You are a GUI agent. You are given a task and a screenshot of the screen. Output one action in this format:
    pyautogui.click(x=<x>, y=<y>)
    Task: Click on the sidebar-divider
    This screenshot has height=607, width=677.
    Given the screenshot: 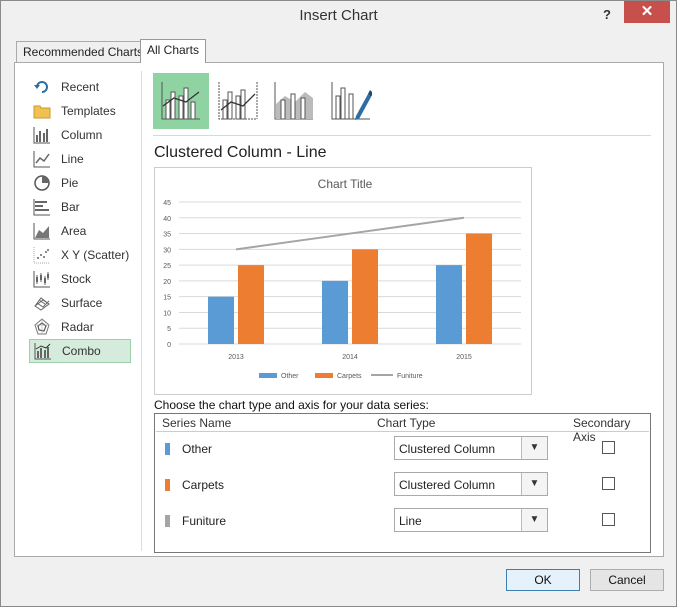 What is the action you would take?
    pyautogui.click(x=141, y=311)
    